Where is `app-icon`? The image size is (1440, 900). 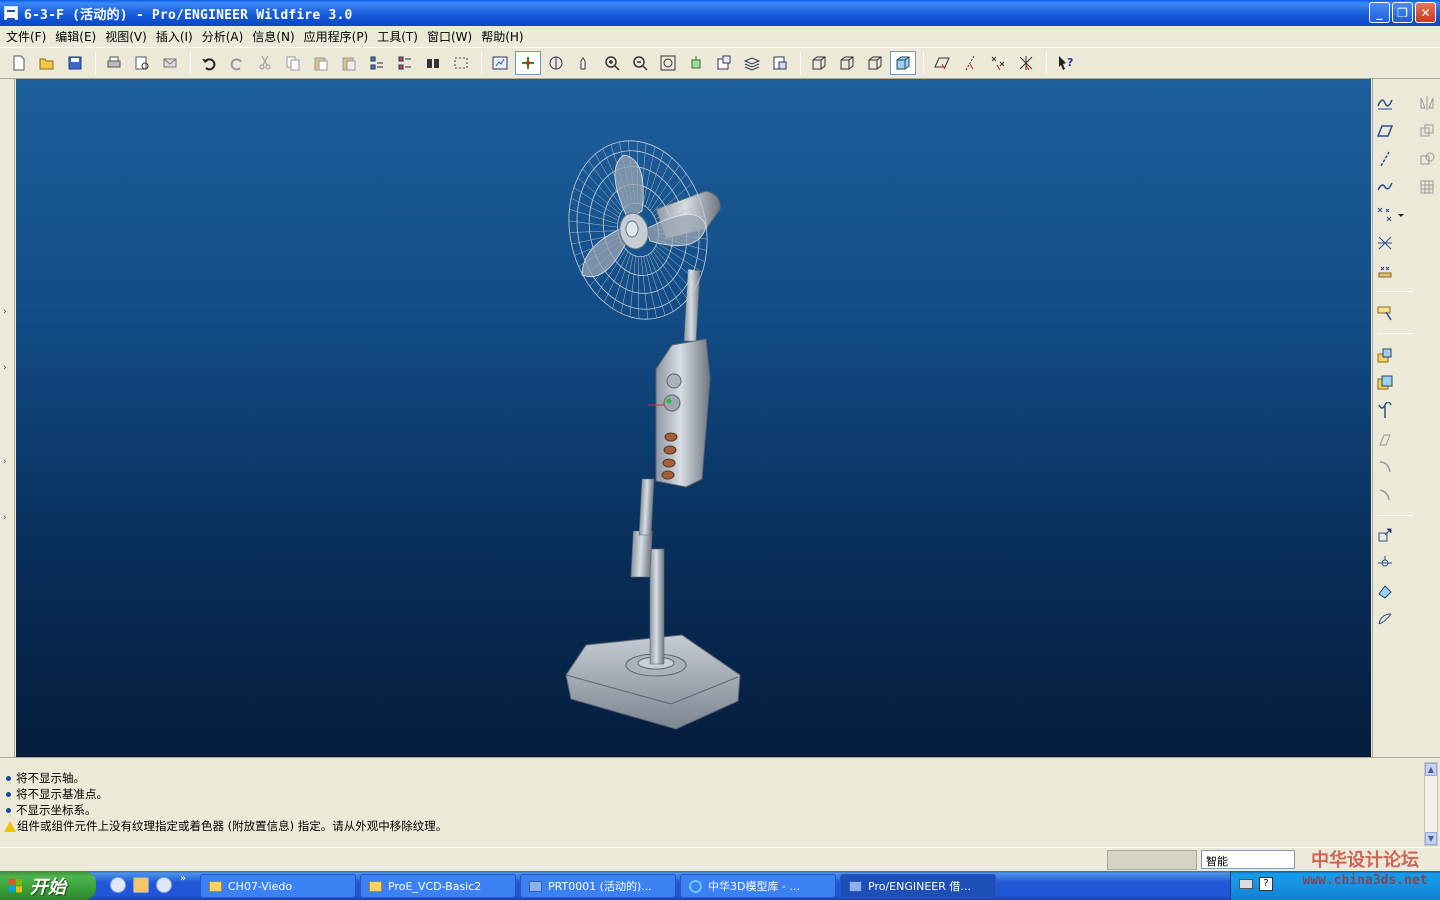 app-icon is located at coordinates (11, 13).